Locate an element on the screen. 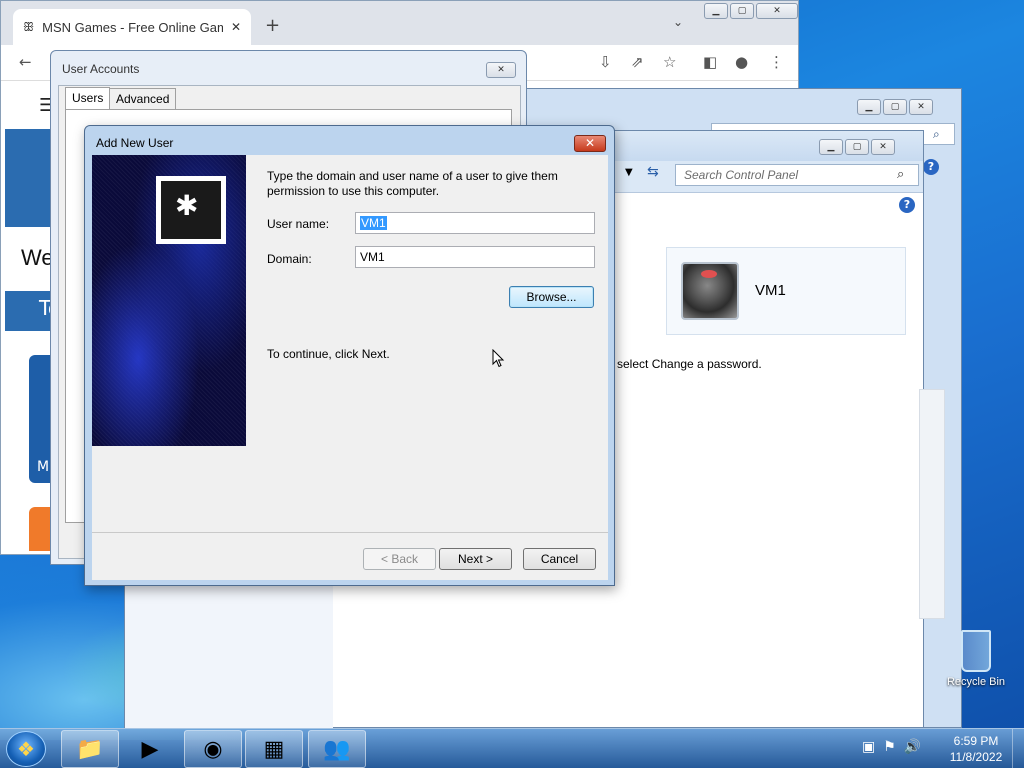  browser-window-controls: ▁ ▢ ✕ is located at coordinates (751, 11).